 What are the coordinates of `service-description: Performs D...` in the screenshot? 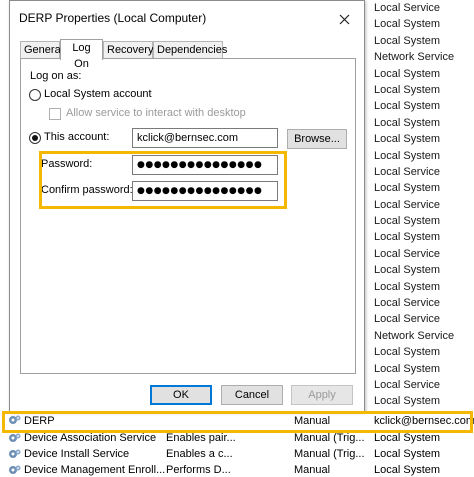 It's located at (198, 470).